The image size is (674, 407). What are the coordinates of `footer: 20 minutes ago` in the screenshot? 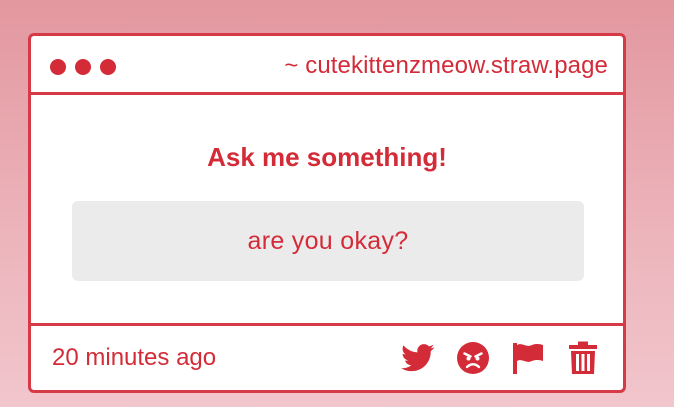 It's located at (327, 356).